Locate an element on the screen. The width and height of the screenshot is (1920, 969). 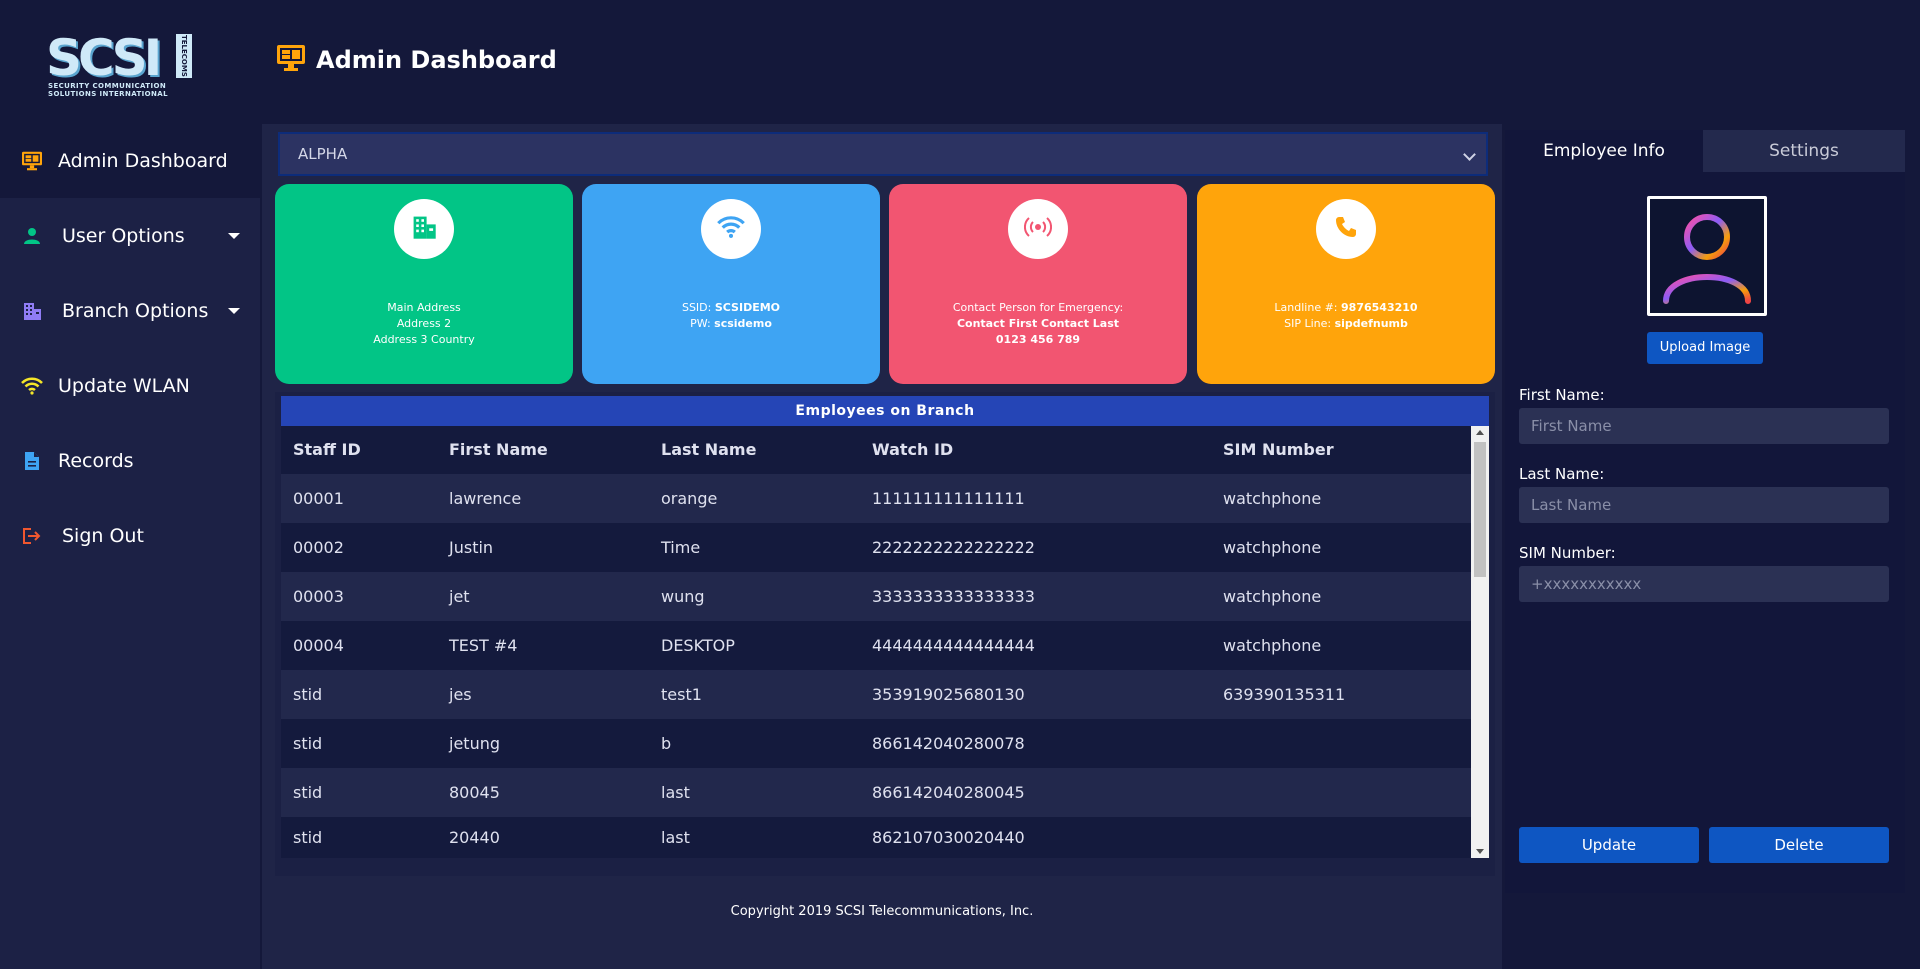
sidebar-item-label: Sign Out is located at coordinates (103, 536).